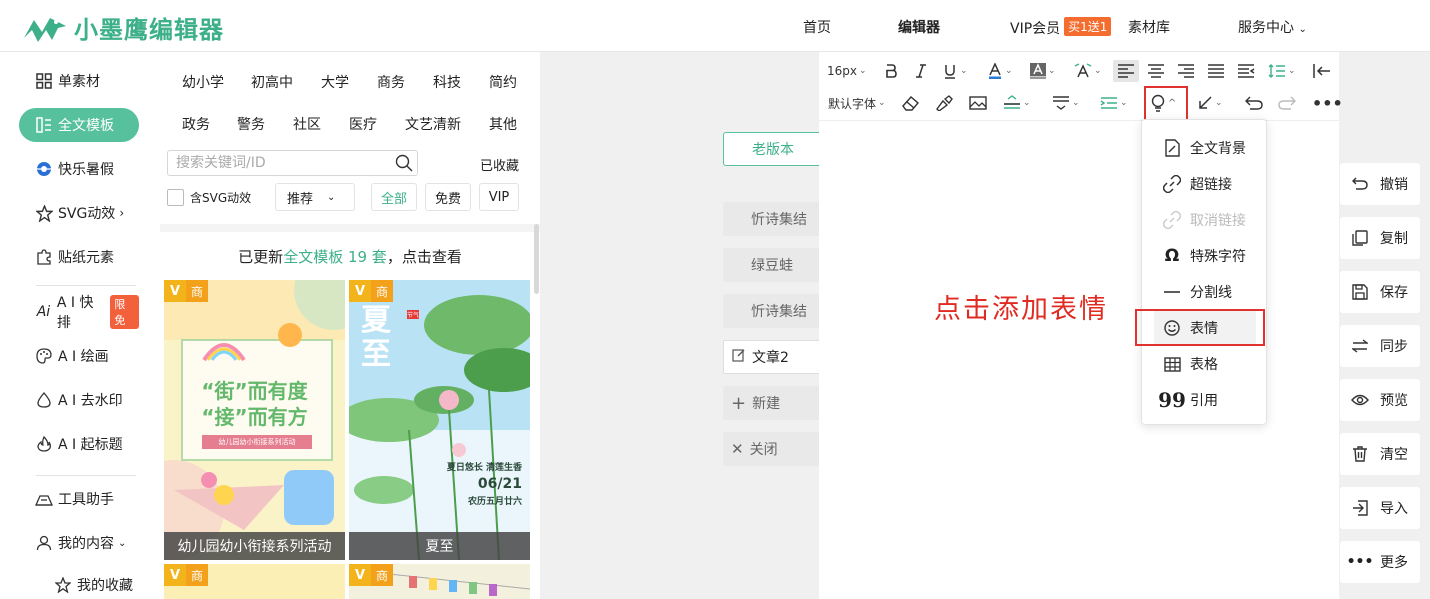 Image resolution: width=1430 pixels, height=599 pixels. Describe the element at coordinates (79, 169) in the screenshot. I see `sidebar-item-summer: 快乐暑假` at that location.